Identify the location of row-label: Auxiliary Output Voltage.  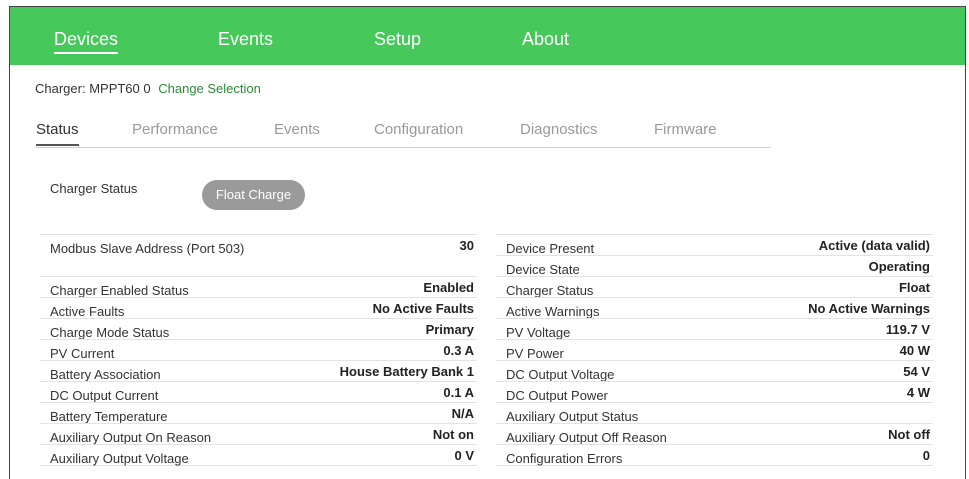
(119, 458).